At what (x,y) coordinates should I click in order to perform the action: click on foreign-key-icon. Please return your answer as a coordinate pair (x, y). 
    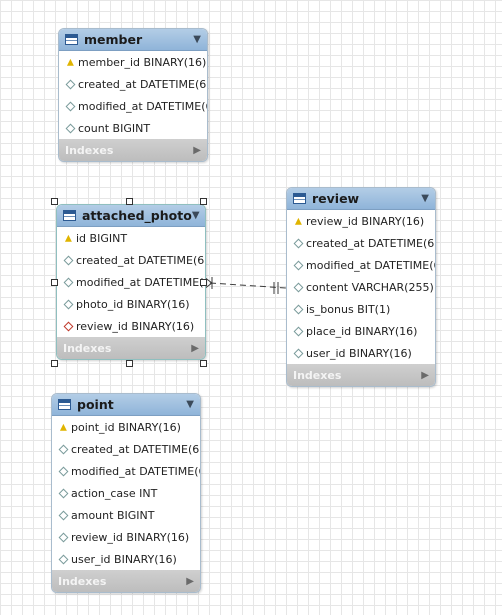
    Looking at the image, I should click on (68, 326).